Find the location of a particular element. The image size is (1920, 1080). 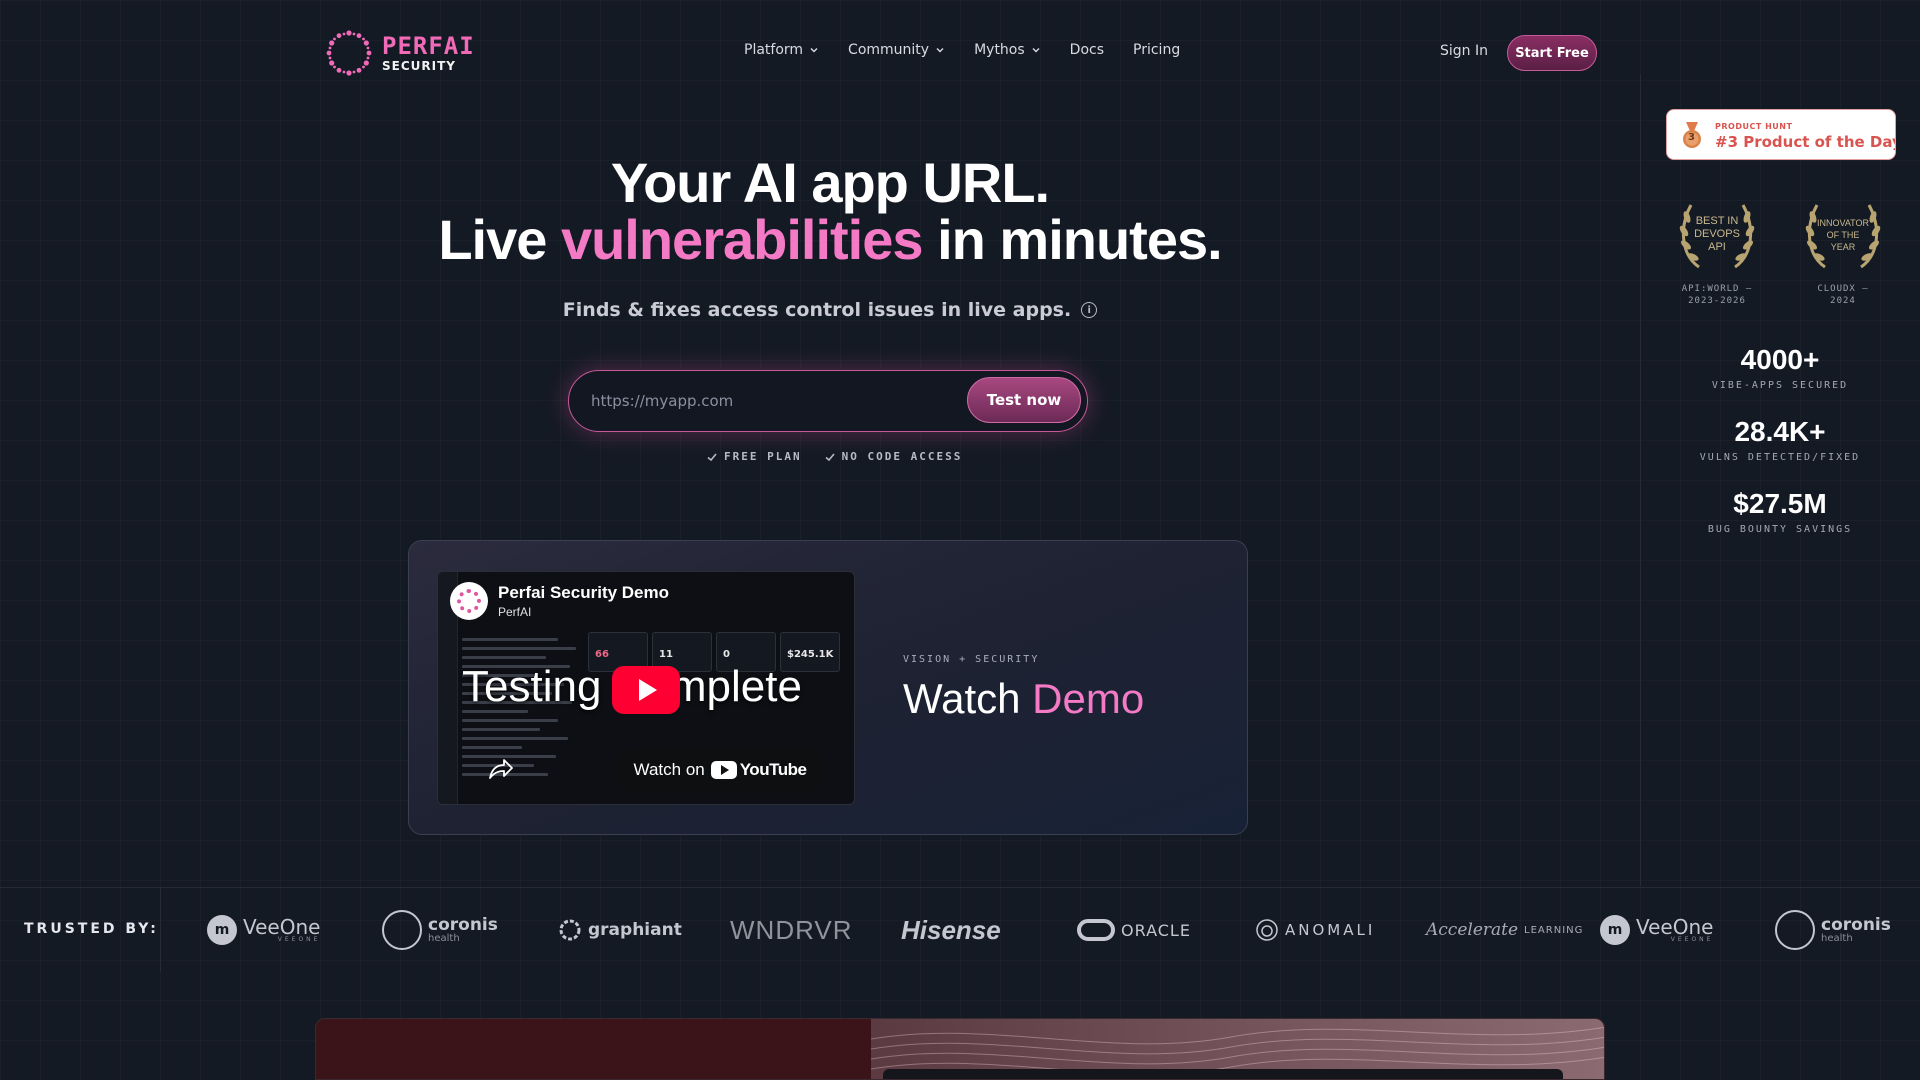

video-stat-value: 0 is located at coordinates (726, 654).